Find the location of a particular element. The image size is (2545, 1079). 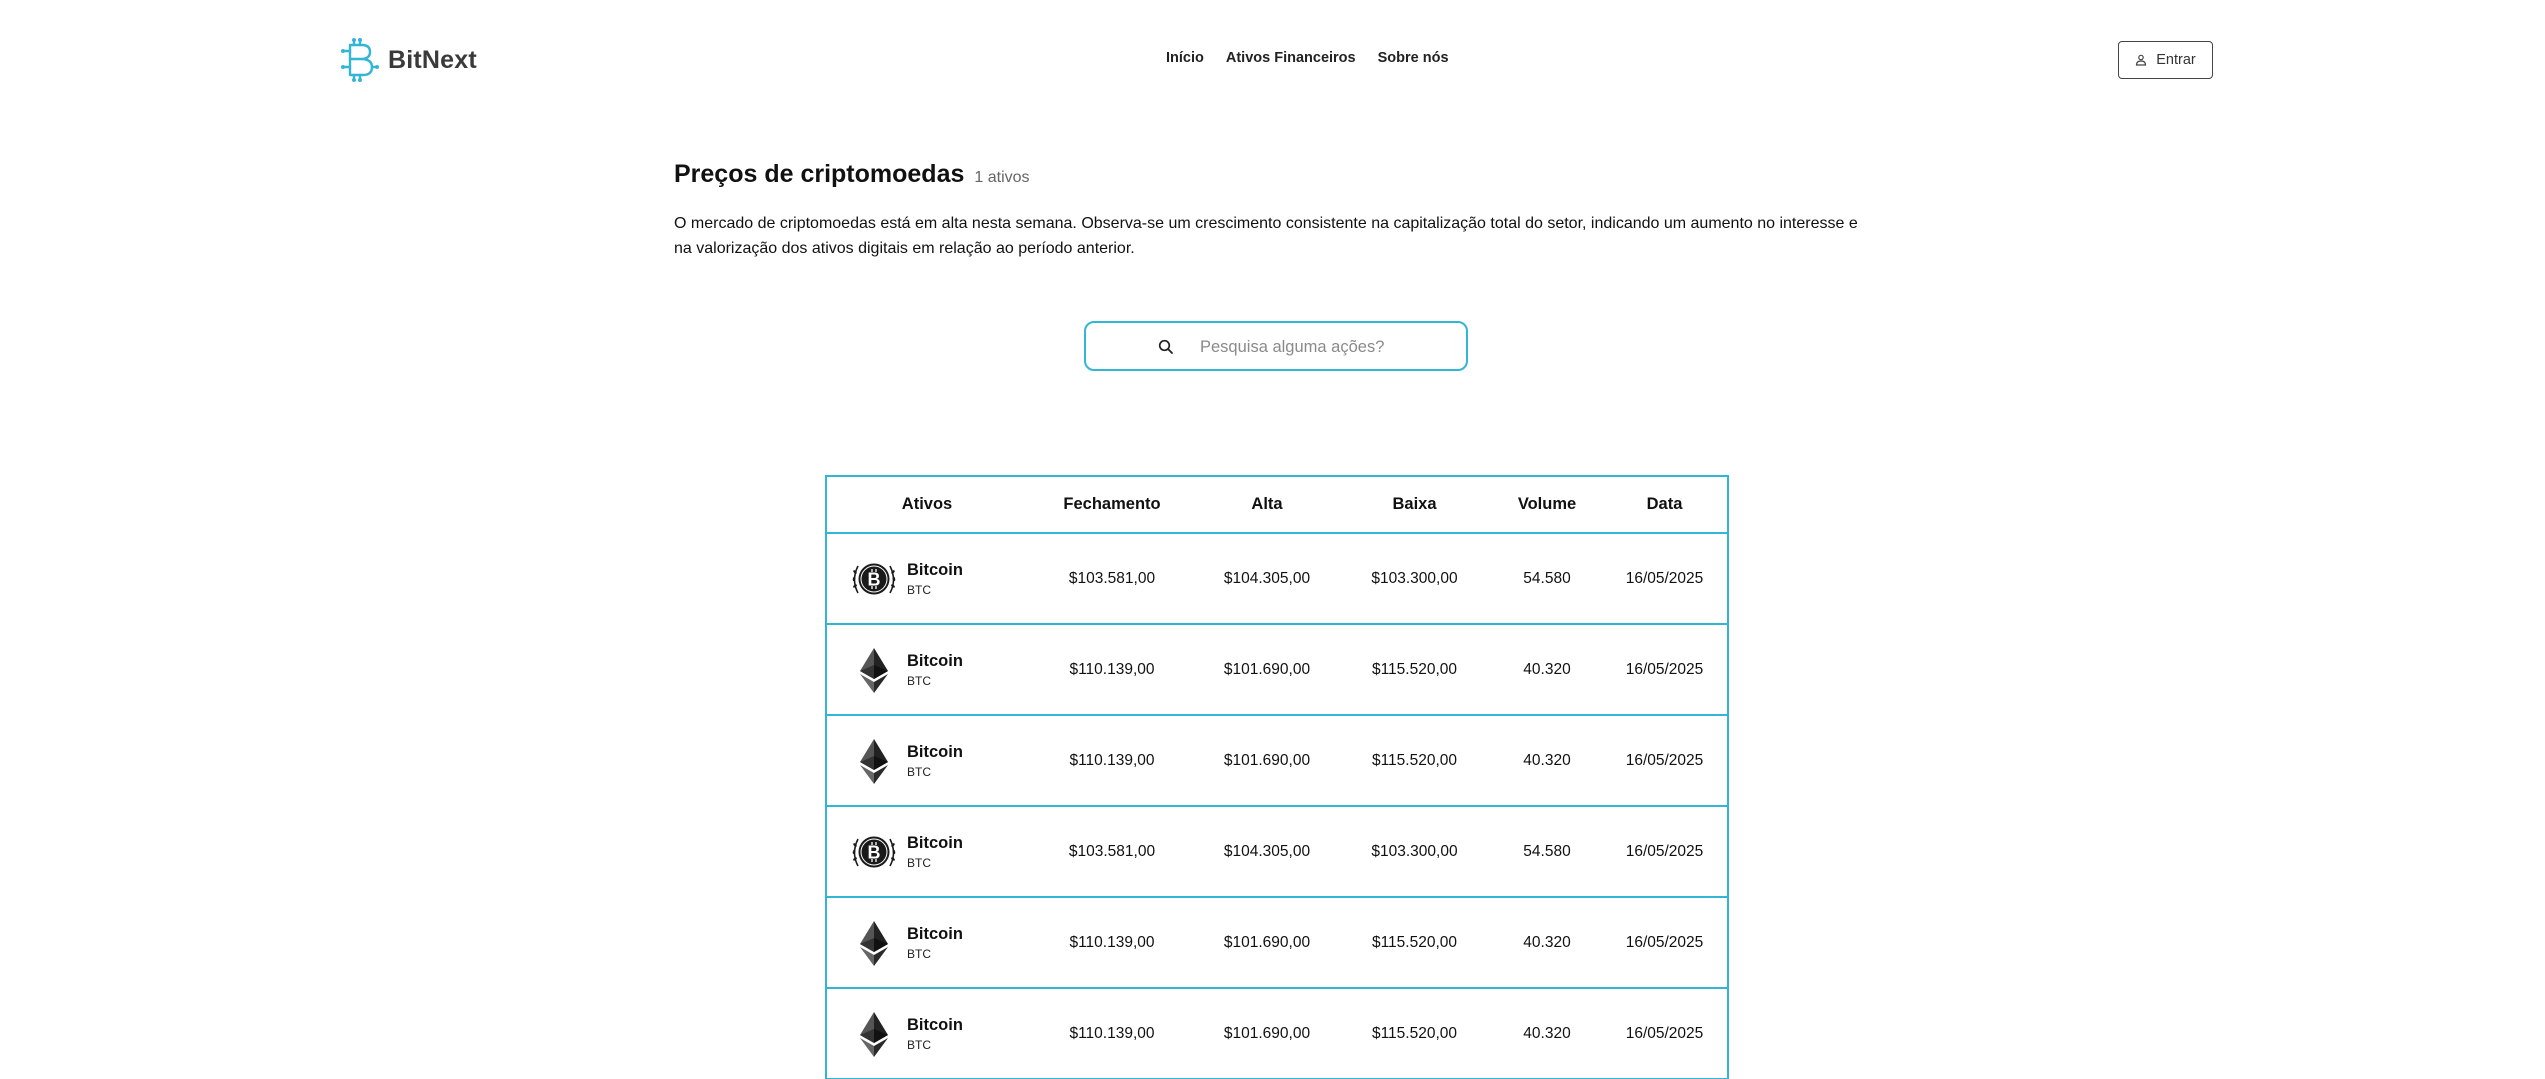

user-icon is located at coordinates (2141, 60).